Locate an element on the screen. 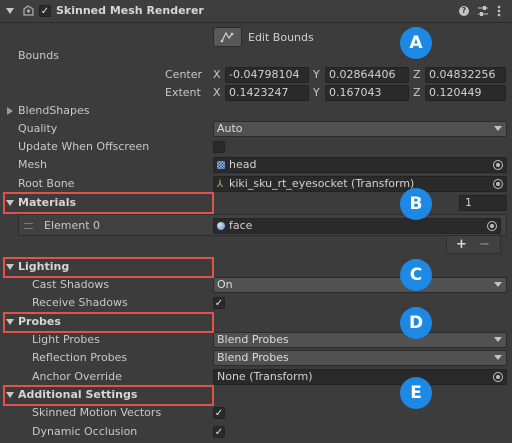 The width and height of the screenshot is (512, 443). callout-b: B is located at coordinates (416, 204).